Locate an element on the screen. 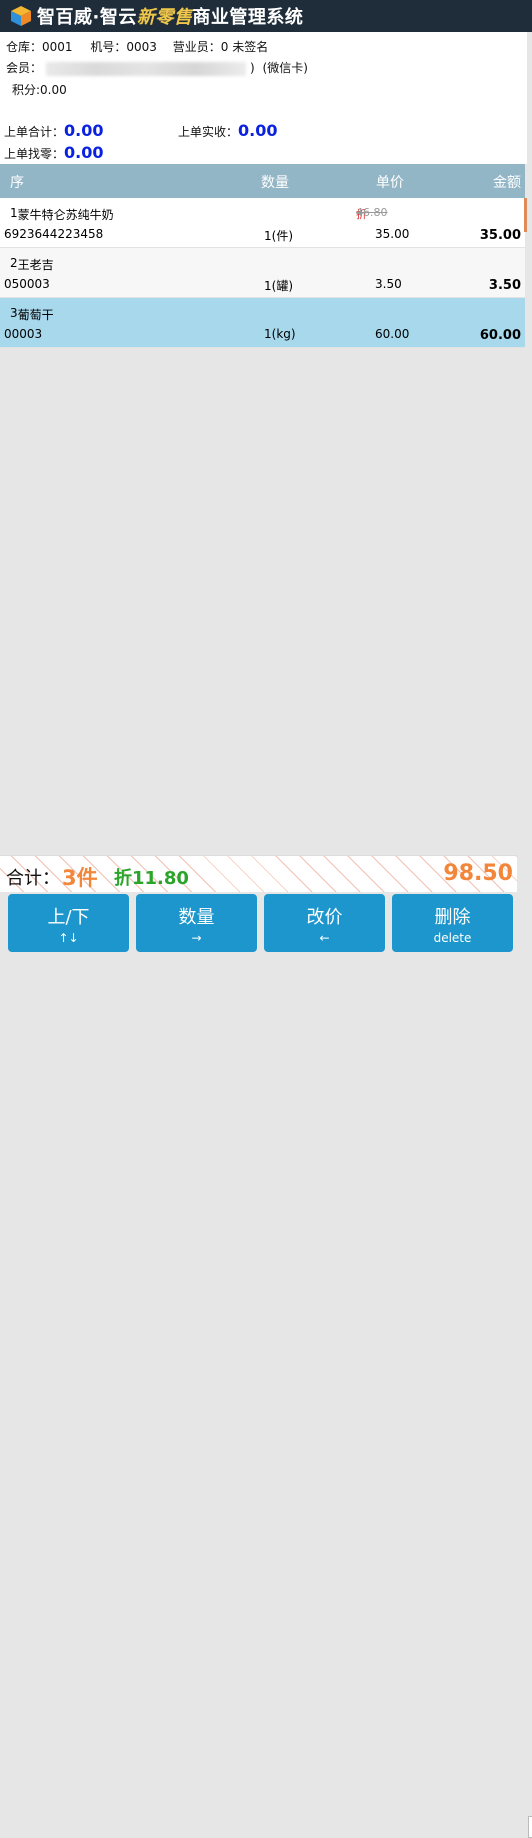 The height and width of the screenshot is (1838, 532). app-title-main: 智百威·智云 is located at coordinates (87, 17).